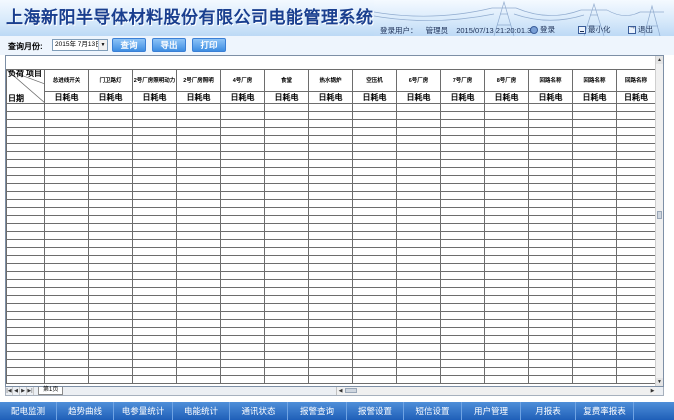 The width and height of the screenshot is (674, 420). I want to click on scroll-up-icon: ▲, so click(659, 60).